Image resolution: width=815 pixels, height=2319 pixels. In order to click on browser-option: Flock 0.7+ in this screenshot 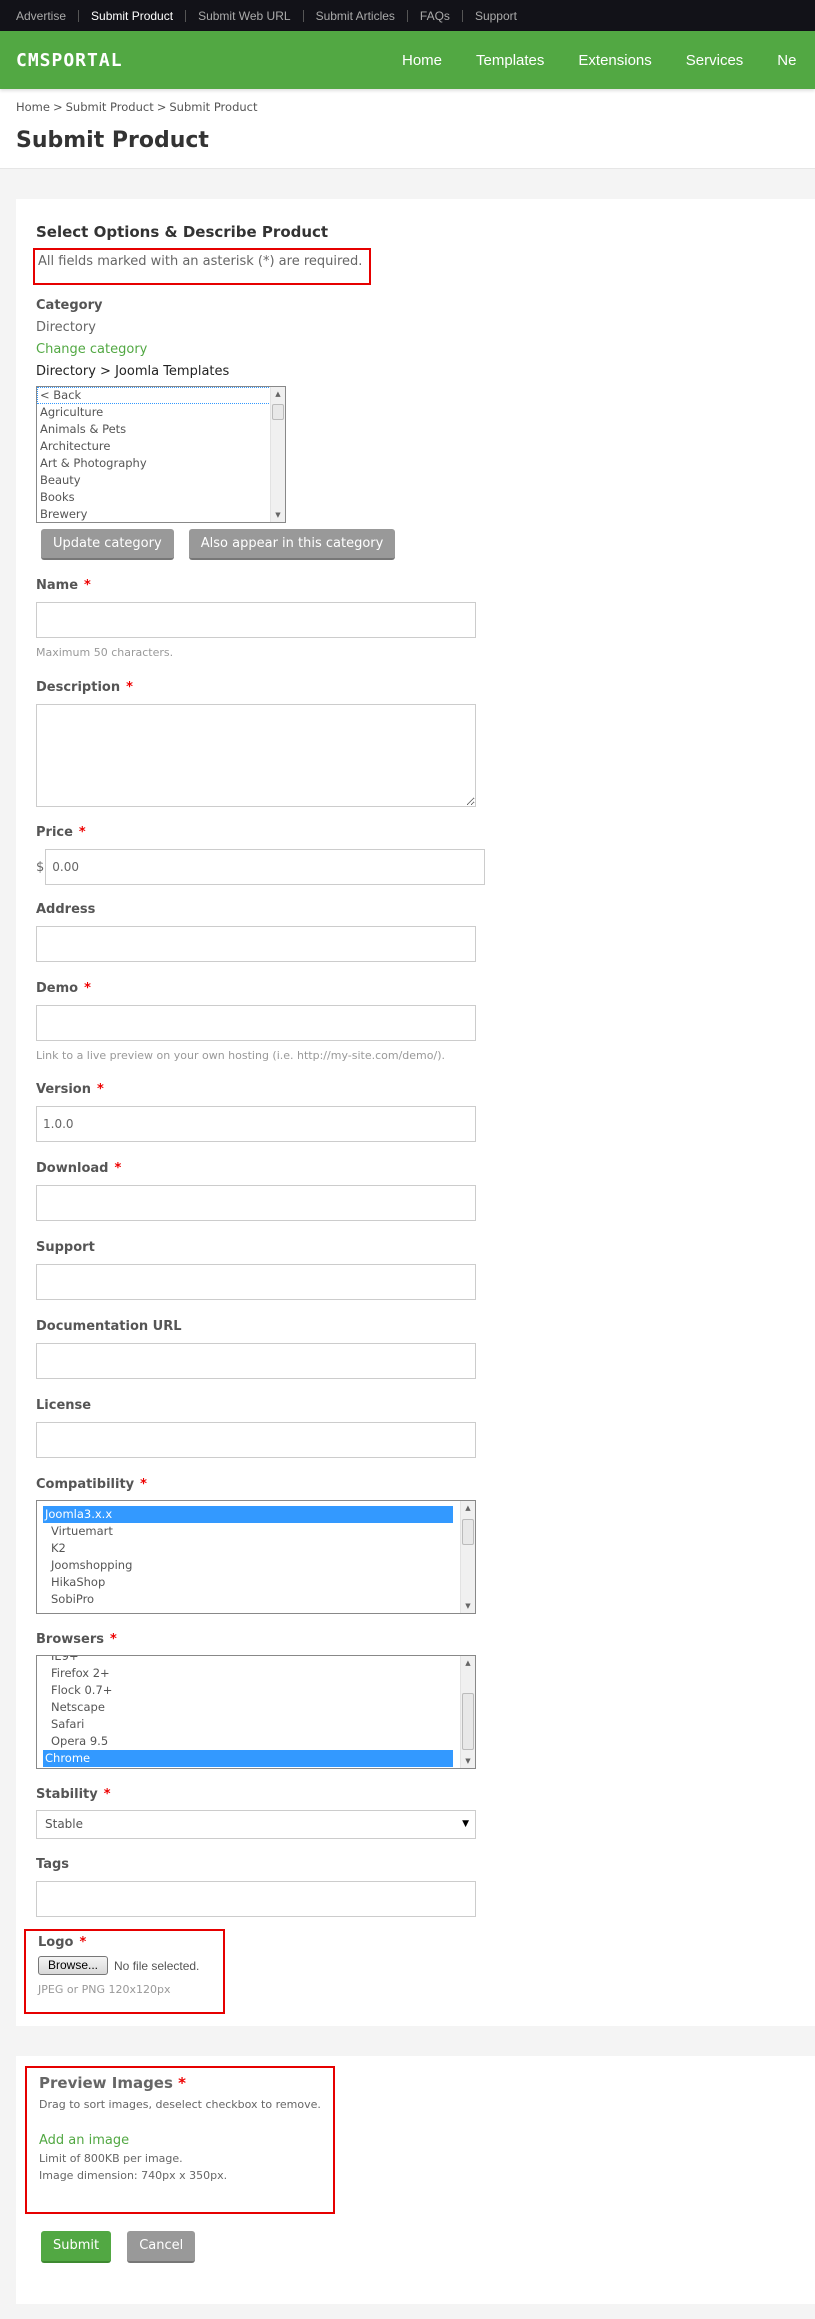, I will do `click(248, 1690)`.